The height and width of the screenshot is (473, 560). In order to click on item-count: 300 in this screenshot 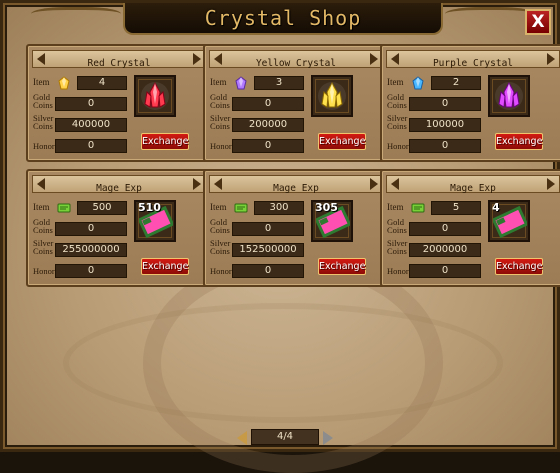, I will do `click(279, 208)`.